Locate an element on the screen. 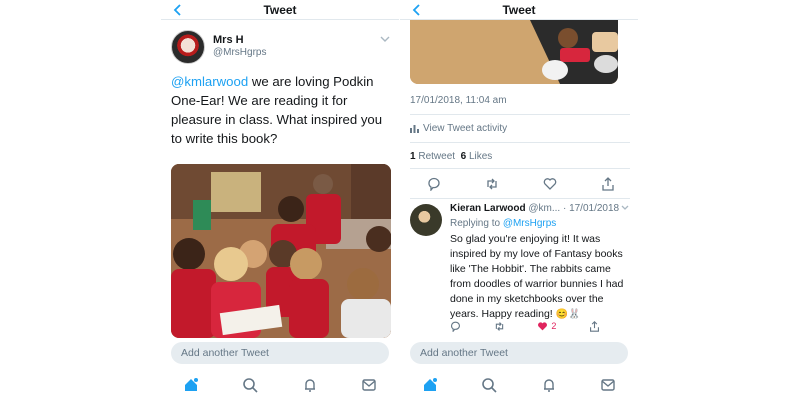 The width and height of the screenshot is (800, 400). heart-filled-icon is located at coordinates (543, 325).